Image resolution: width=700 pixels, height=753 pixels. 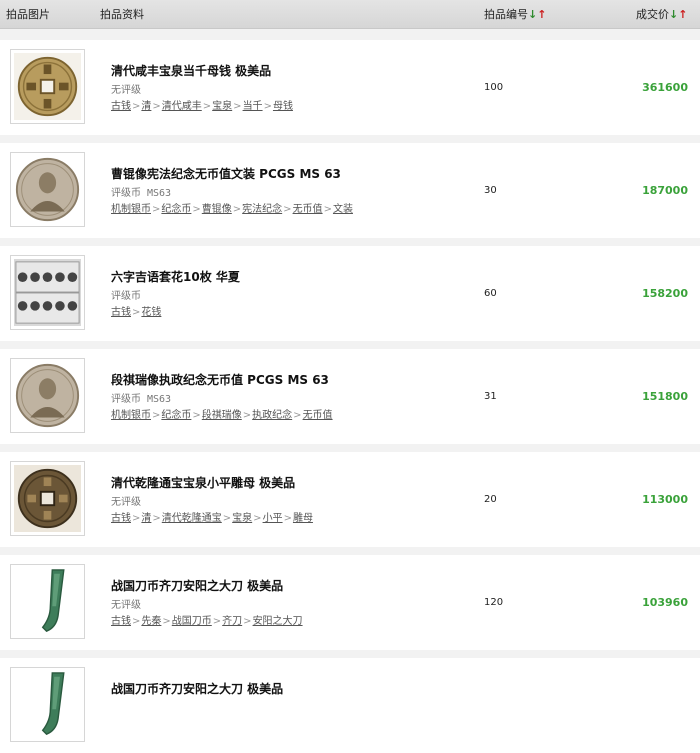 I want to click on header-lot-col: 拍品编号↓↑, so click(x=515, y=14).